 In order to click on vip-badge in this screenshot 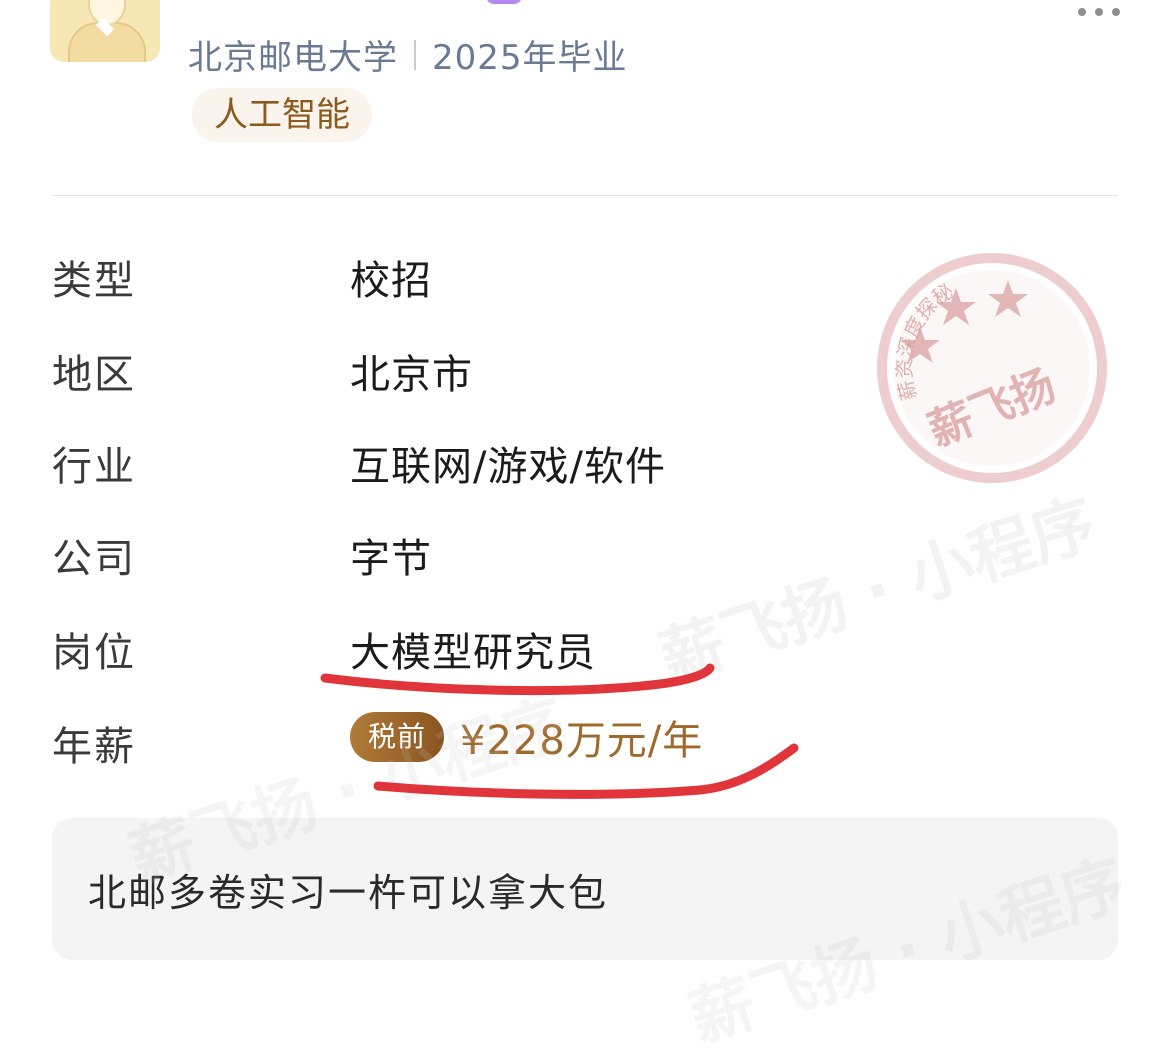, I will do `click(504, 2)`.